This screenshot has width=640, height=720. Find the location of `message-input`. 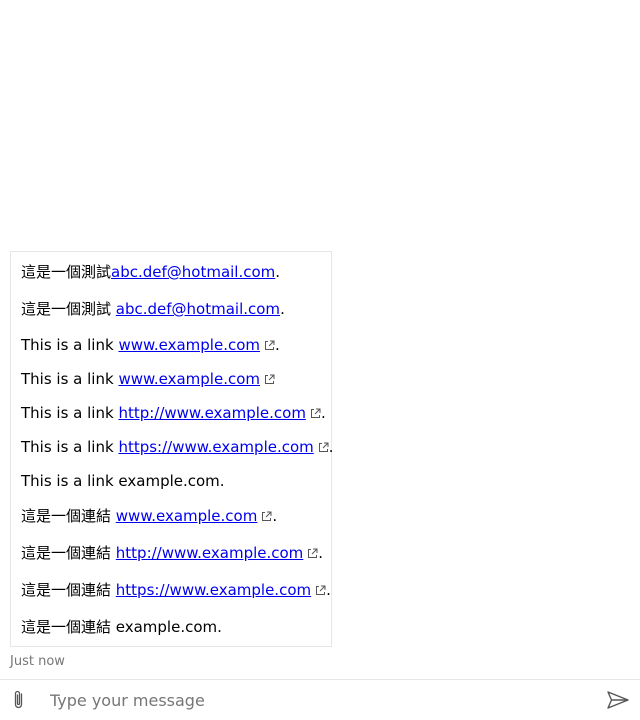

message-input is located at coordinates (320, 700).